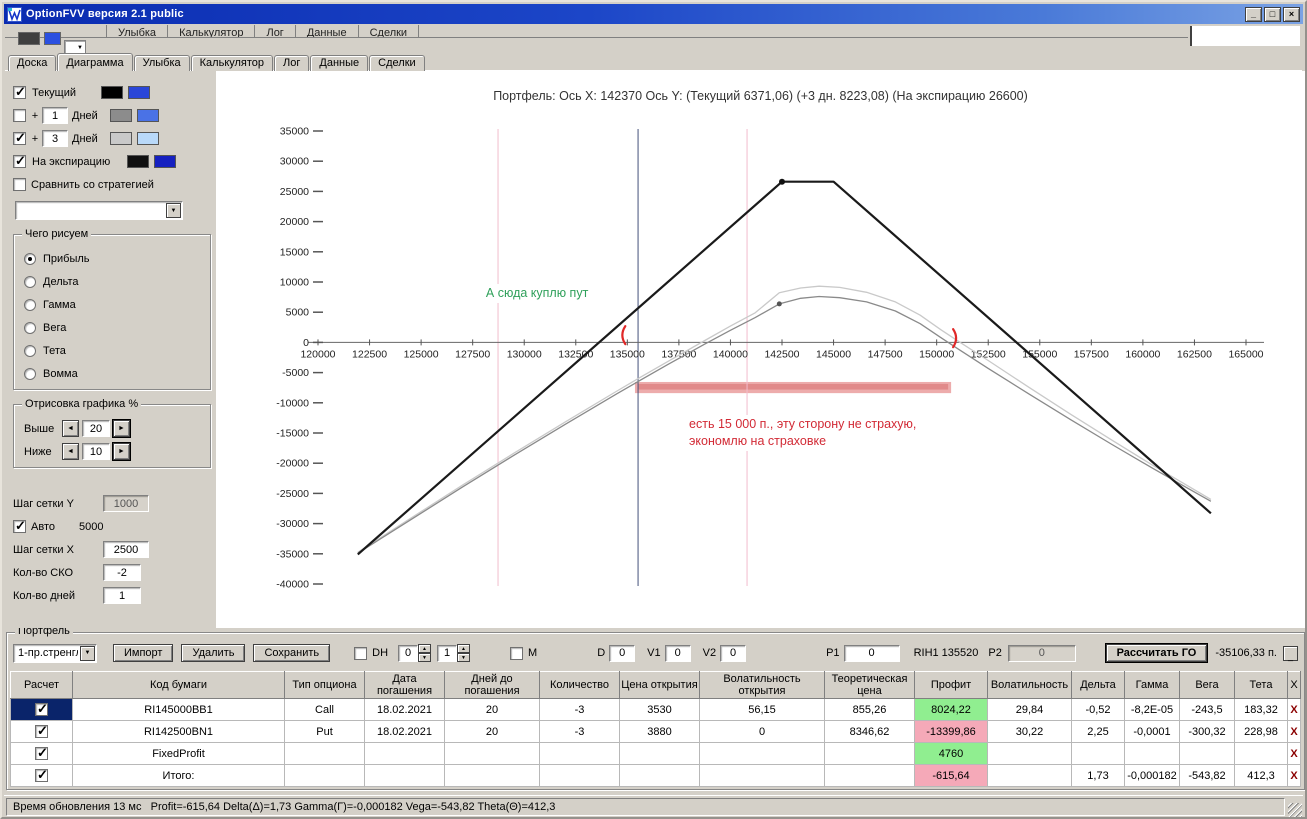 The height and width of the screenshot is (819, 1307). Describe the element at coordinates (1152, 685) in the screenshot. I see `column-header-Гамма: Гамма` at that location.